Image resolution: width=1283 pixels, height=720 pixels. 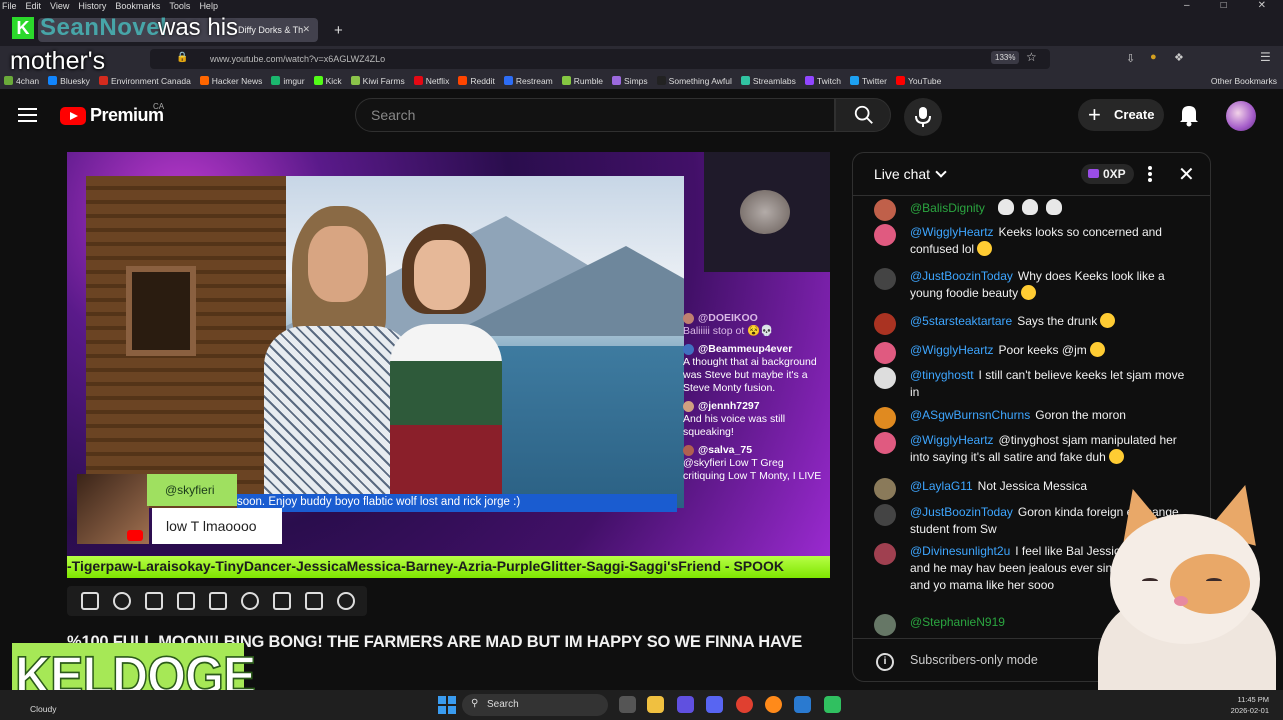 I want to click on app-icon, so click(x=744, y=704).